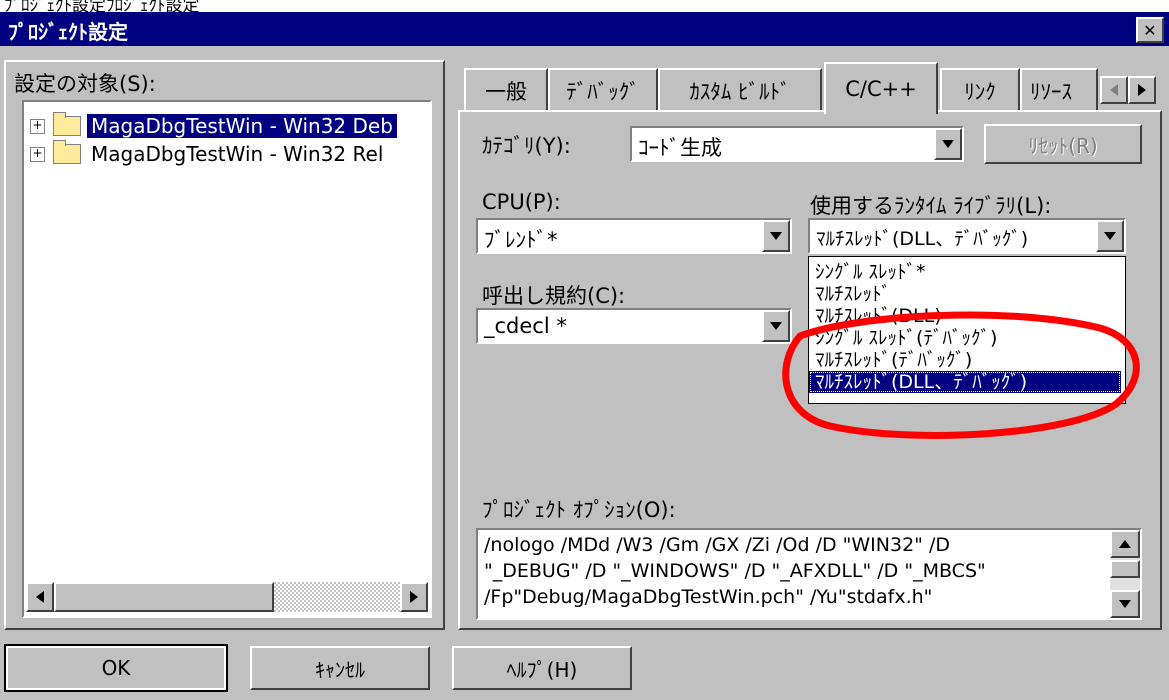 This screenshot has height=700, width=1169. I want to click on scroll-left-button, so click(40, 597).